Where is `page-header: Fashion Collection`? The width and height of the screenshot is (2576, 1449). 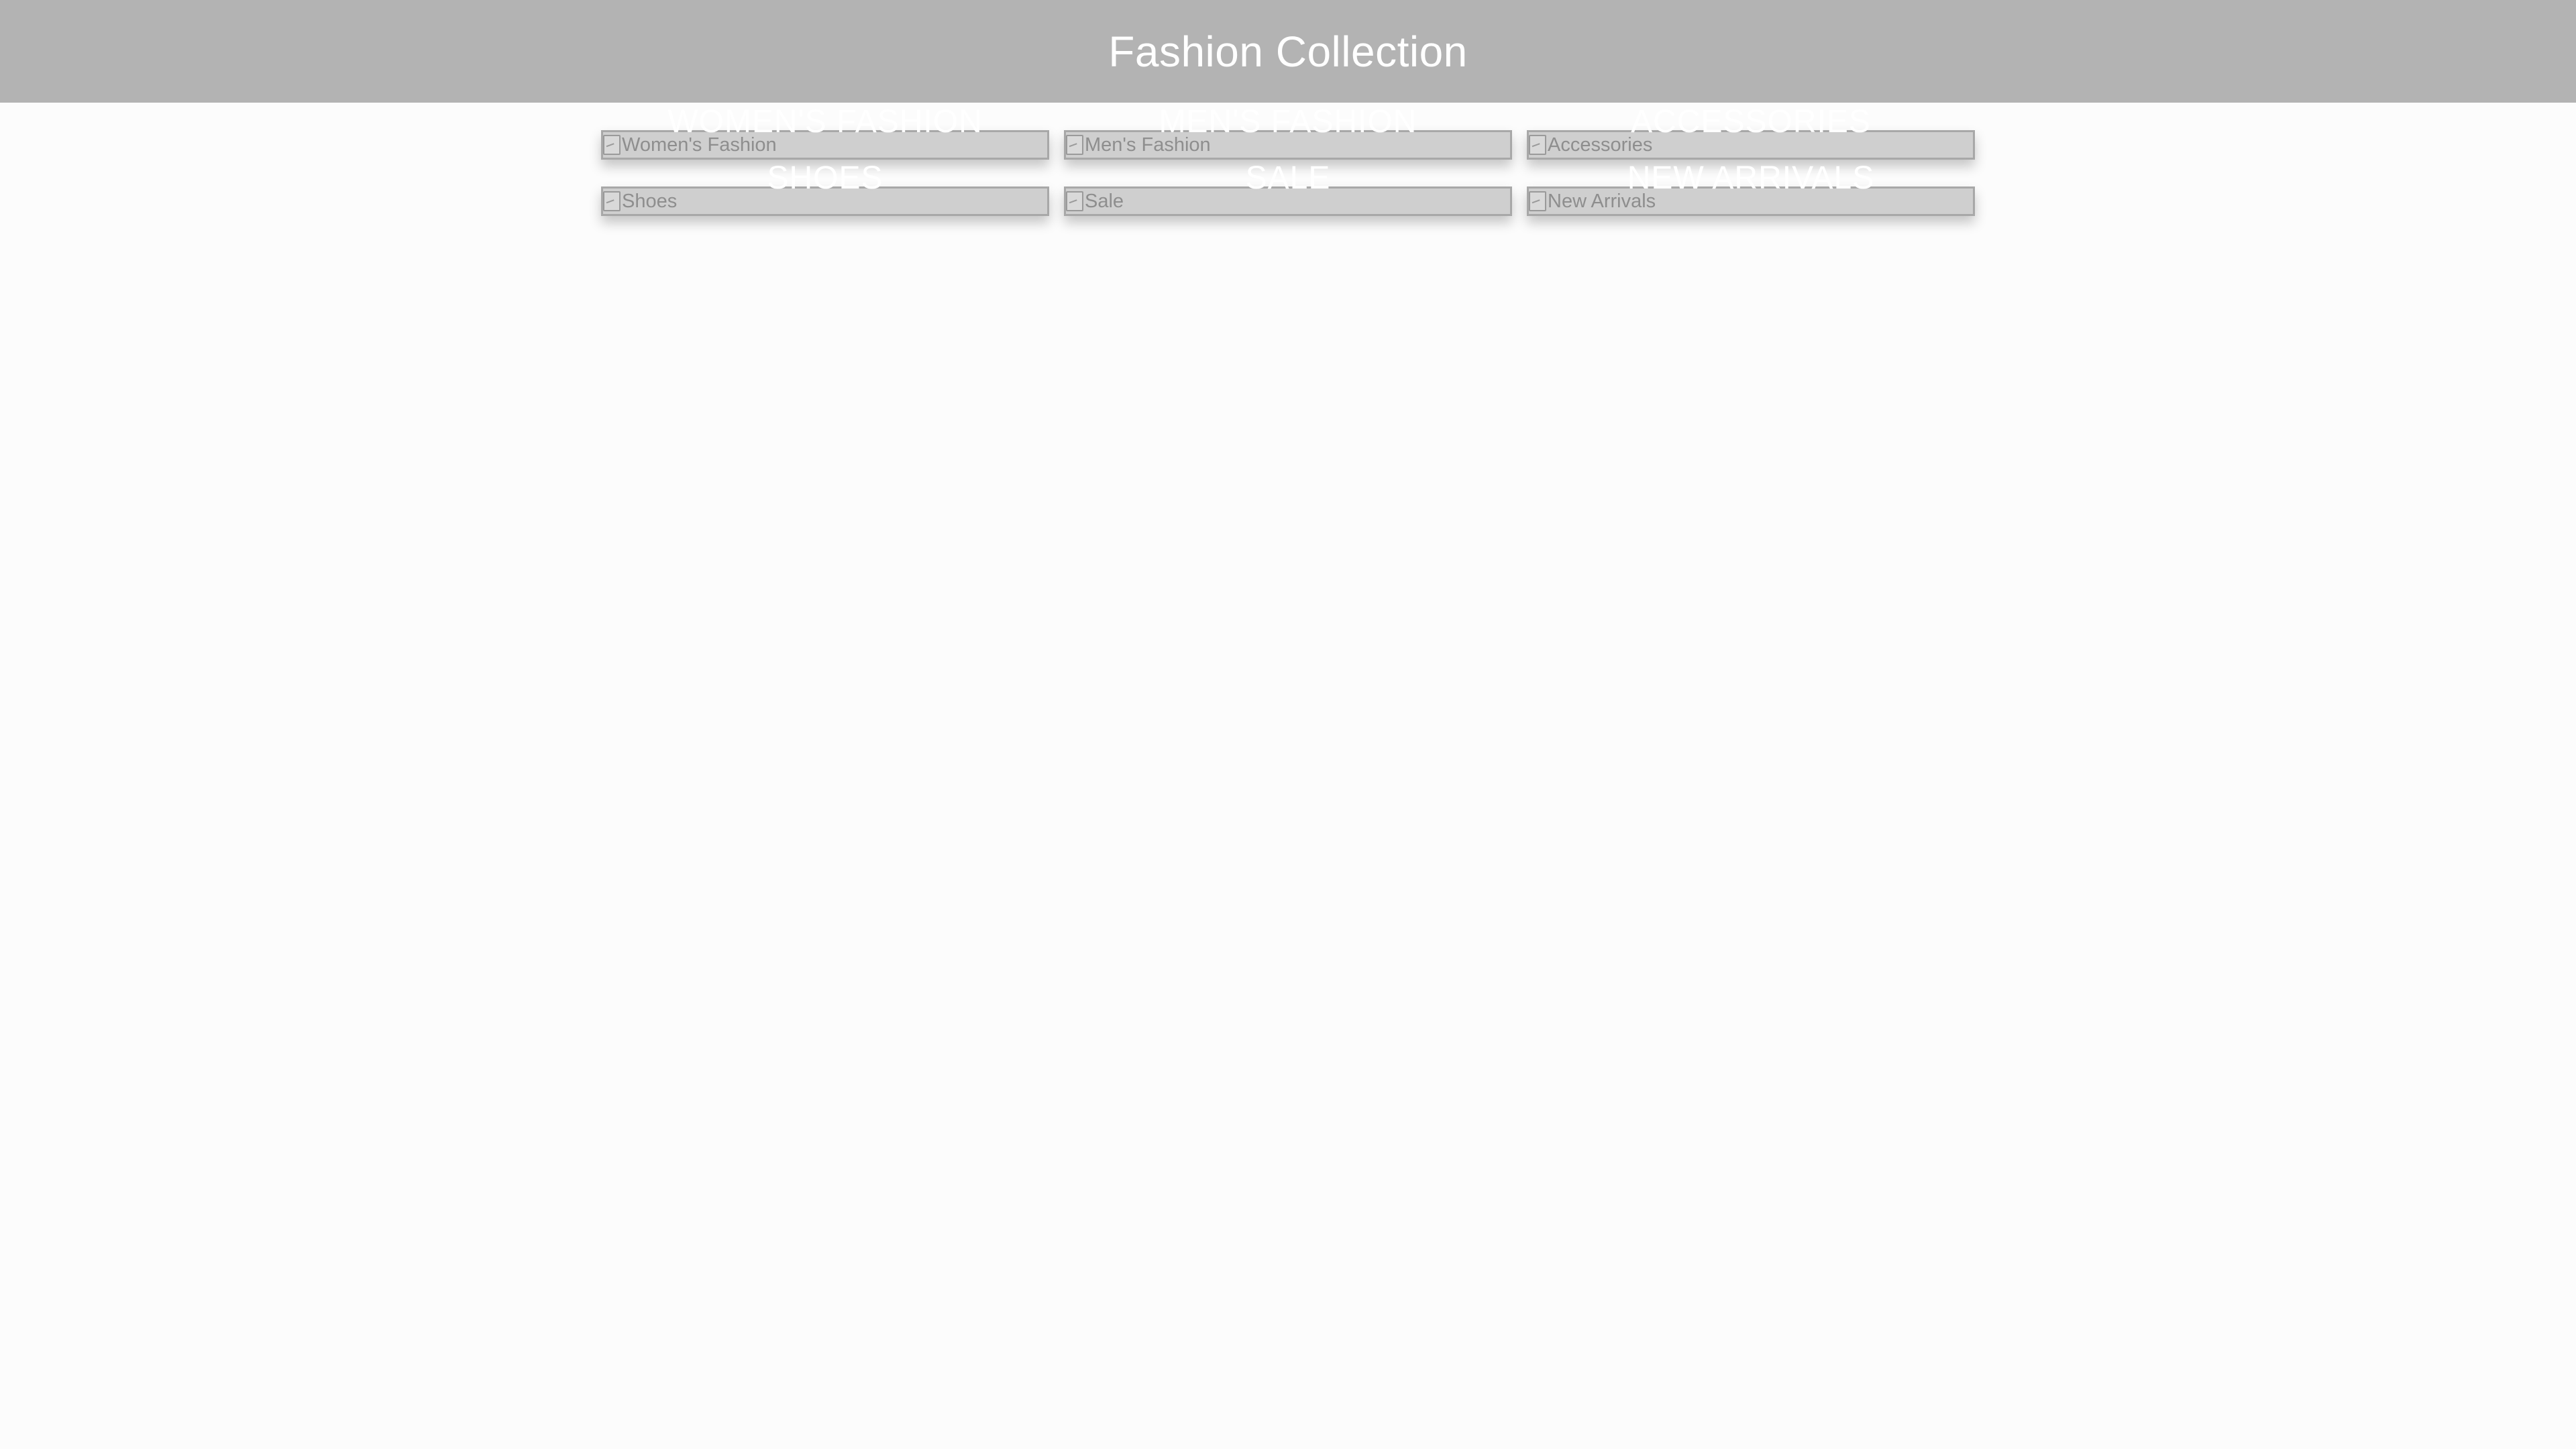
page-header: Fashion Collection is located at coordinates (1288, 51).